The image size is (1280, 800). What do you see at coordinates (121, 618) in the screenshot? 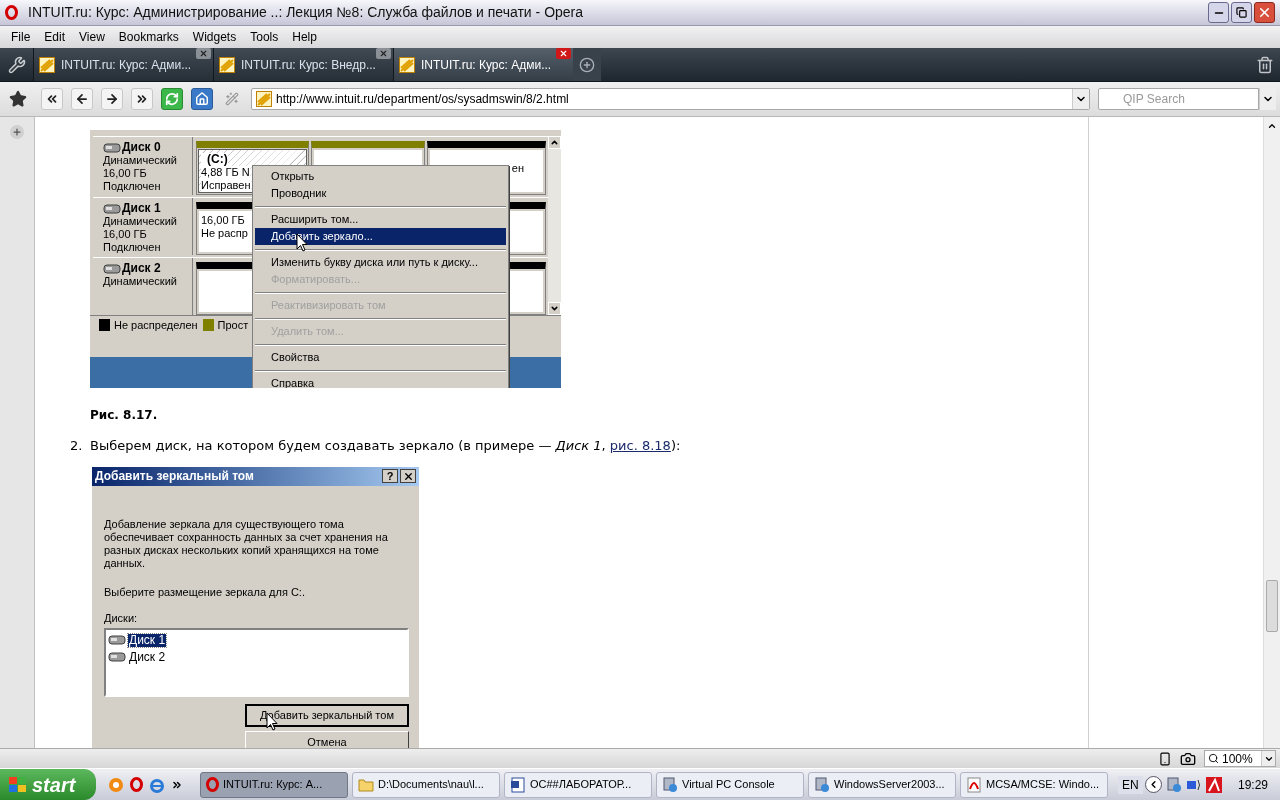
I see `list-label: Диски:` at bounding box center [121, 618].